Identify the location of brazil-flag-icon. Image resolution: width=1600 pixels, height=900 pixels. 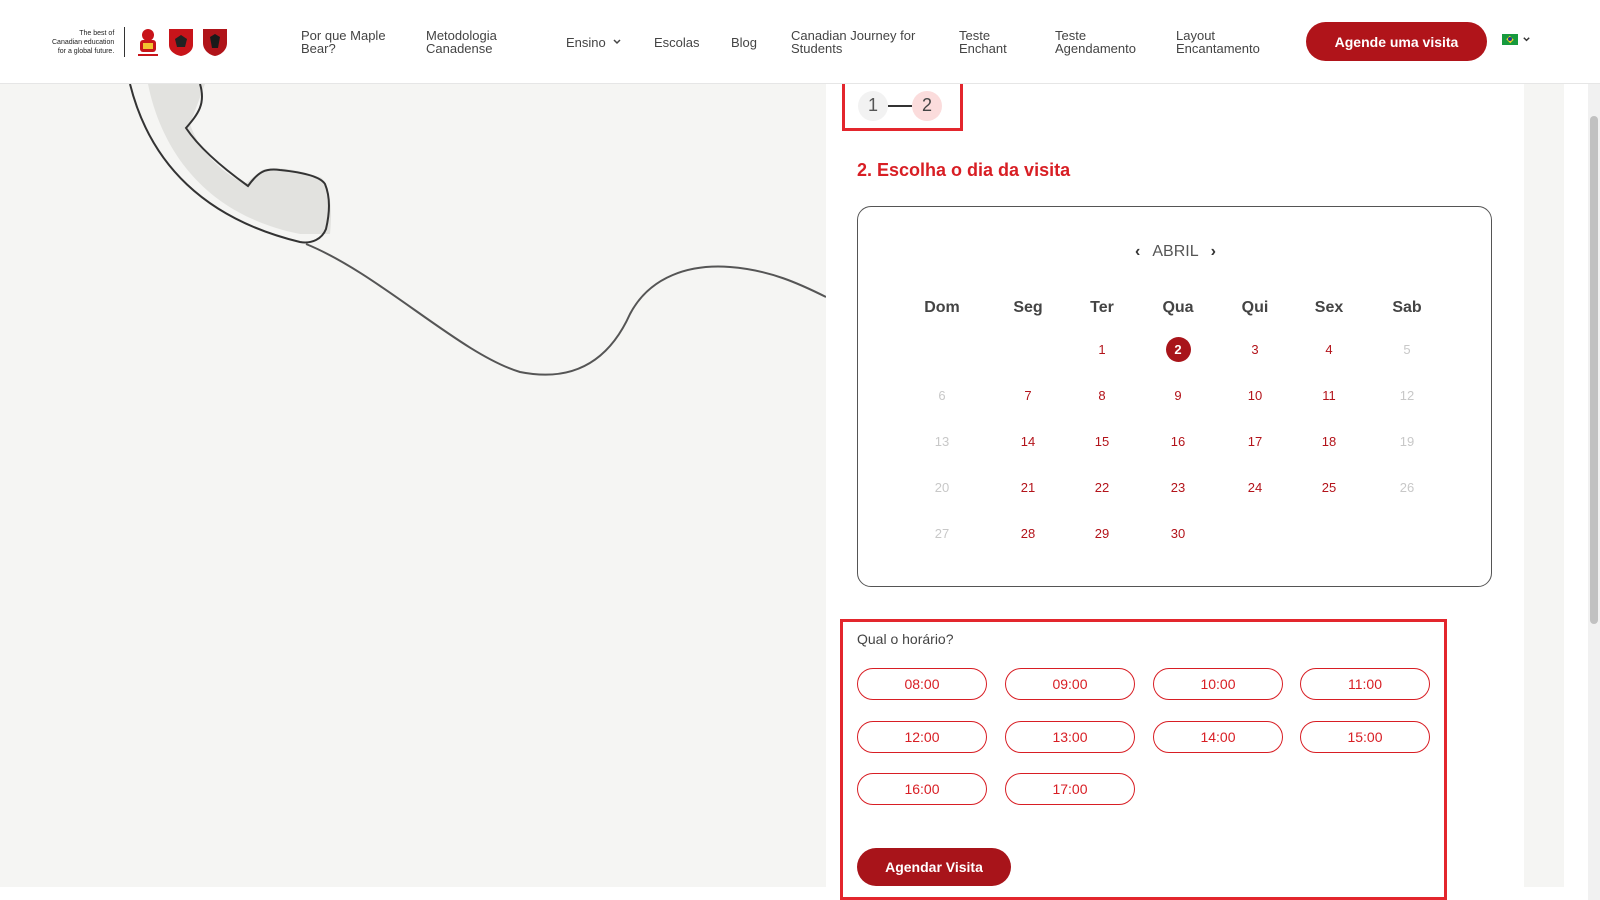
(1510, 39).